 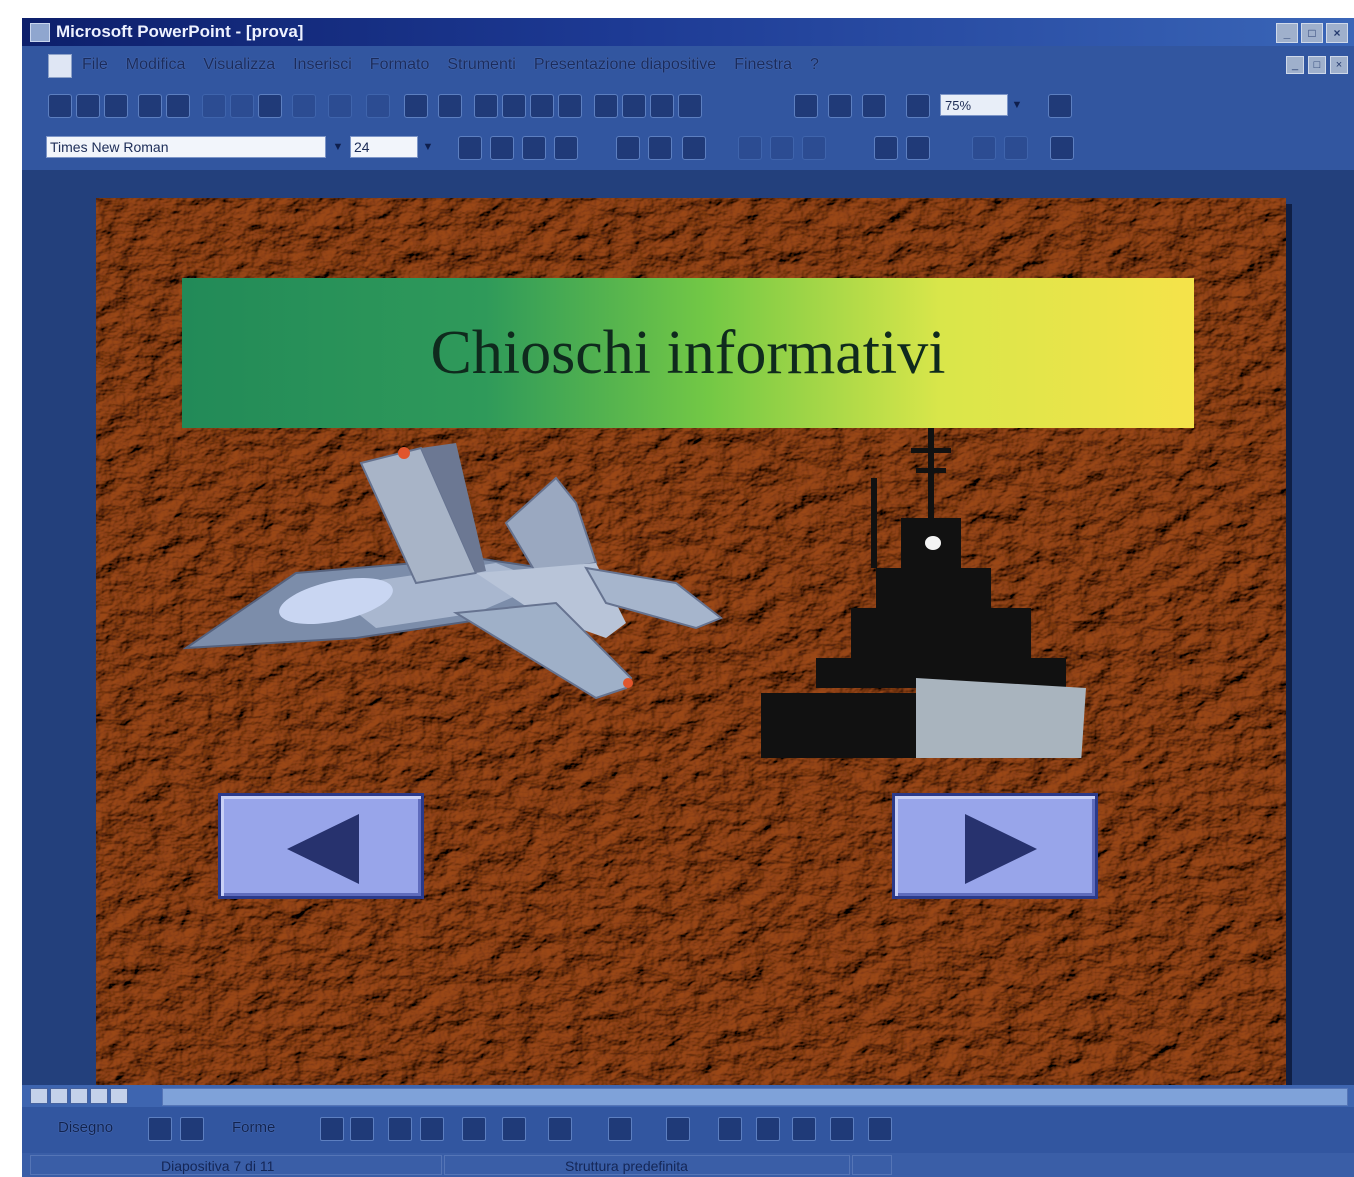 I want to click on print-icon, so click(x=150, y=106).